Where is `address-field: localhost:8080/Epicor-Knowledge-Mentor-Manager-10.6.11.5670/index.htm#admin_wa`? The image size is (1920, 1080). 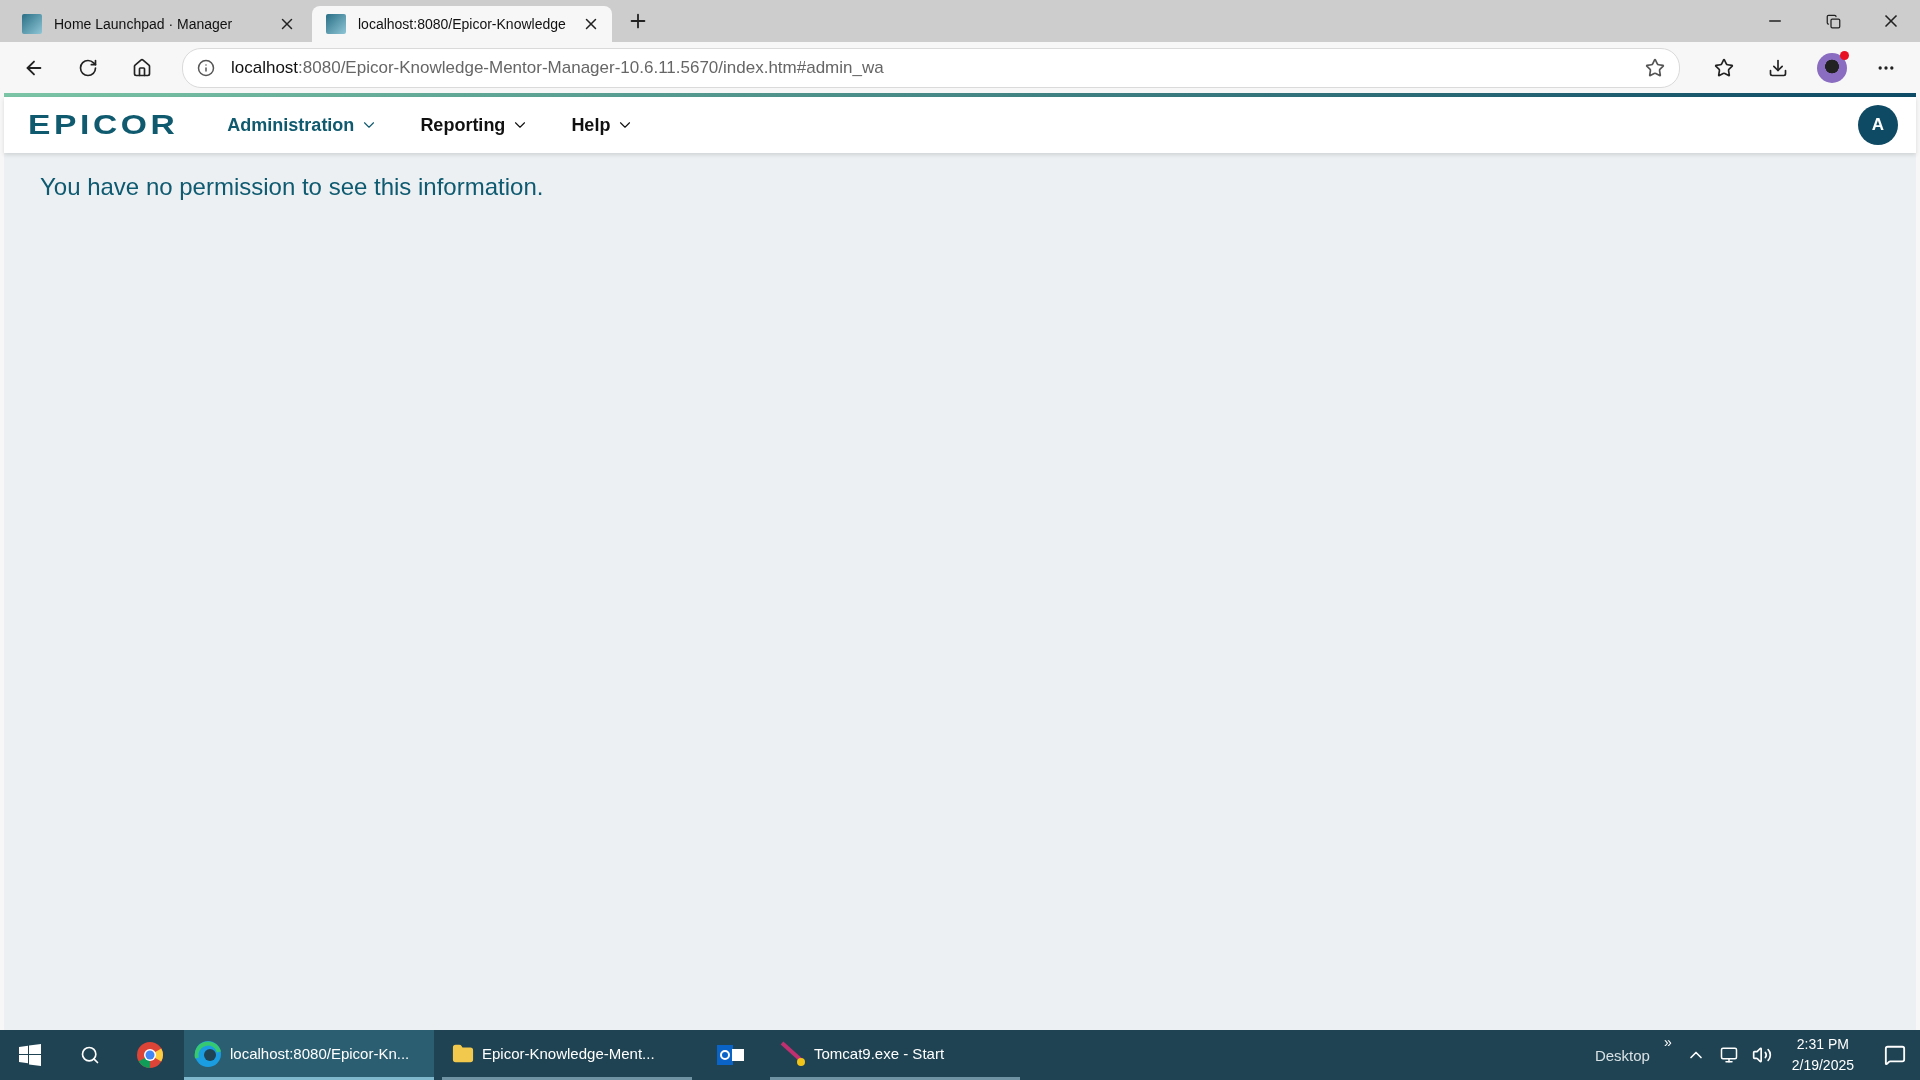
address-field: localhost:8080/Epicor-Knowledge-Mentor-Manager-10.6.11.5670/index.htm#admin_wa is located at coordinates (931, 67).